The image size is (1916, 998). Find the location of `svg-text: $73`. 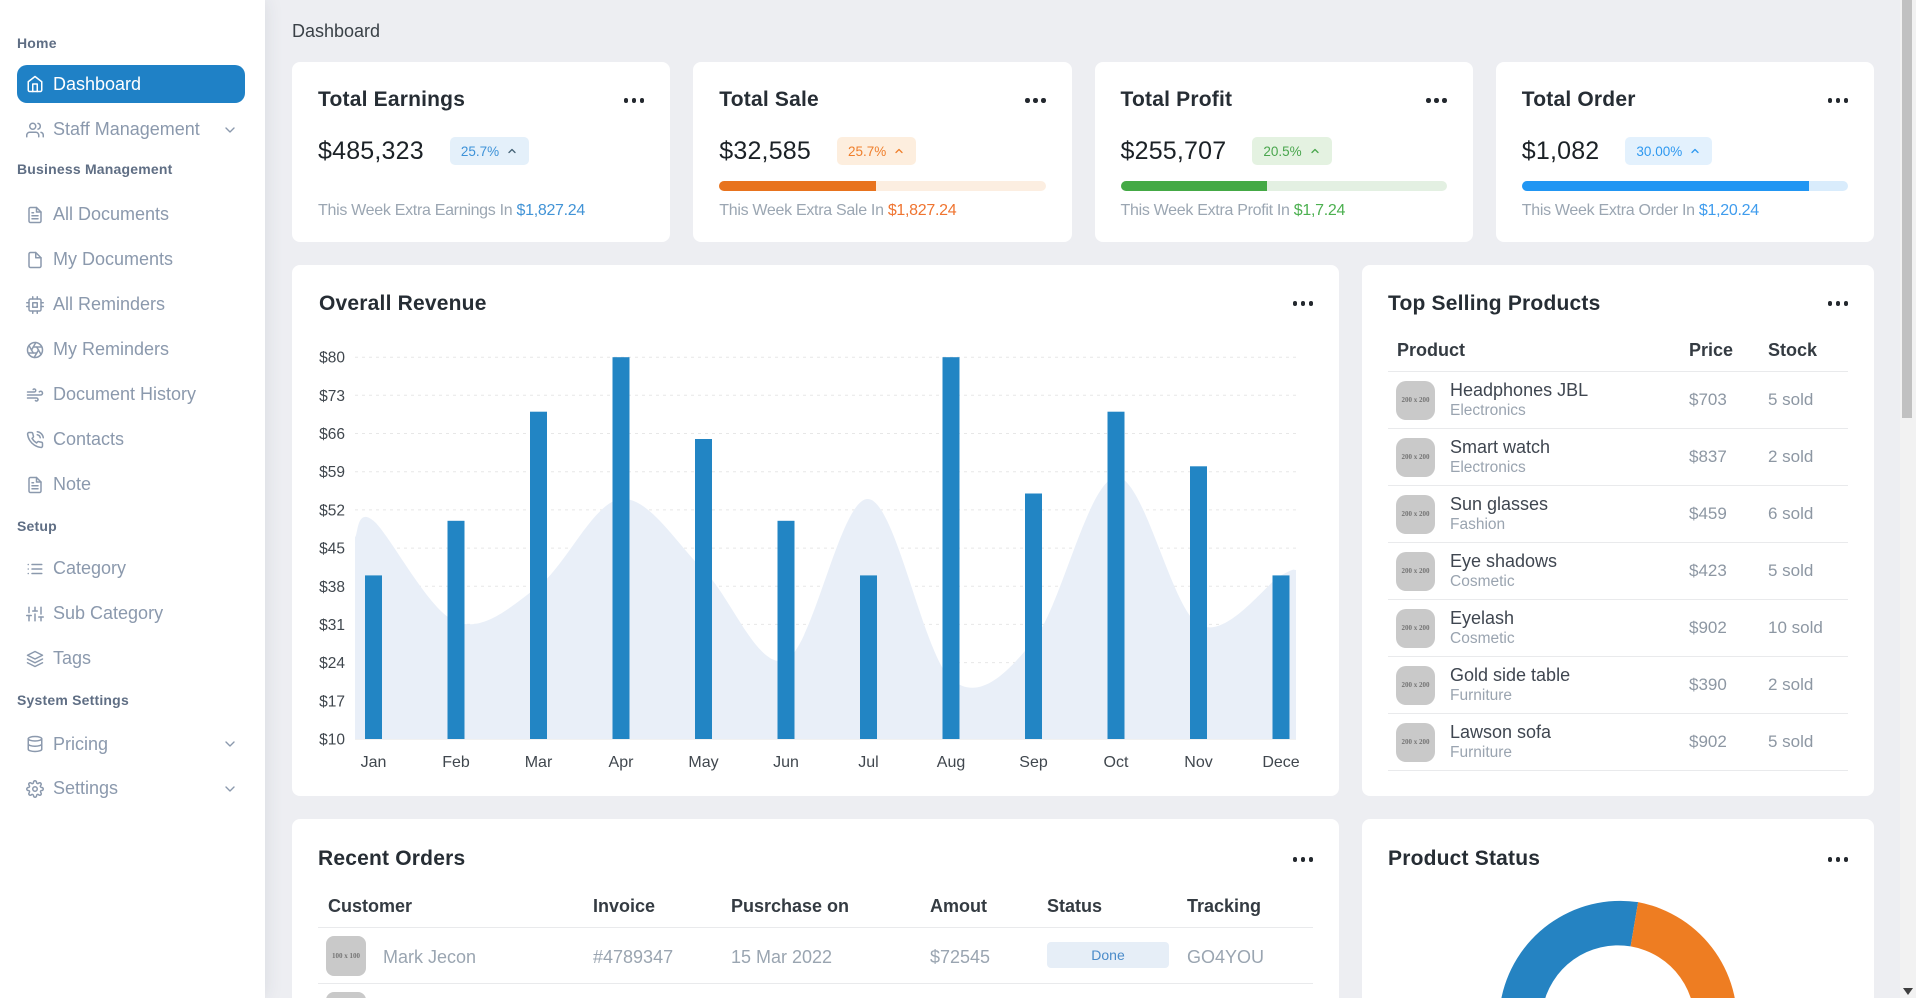

svg-text: $73 is located at coordinates (332, 396).